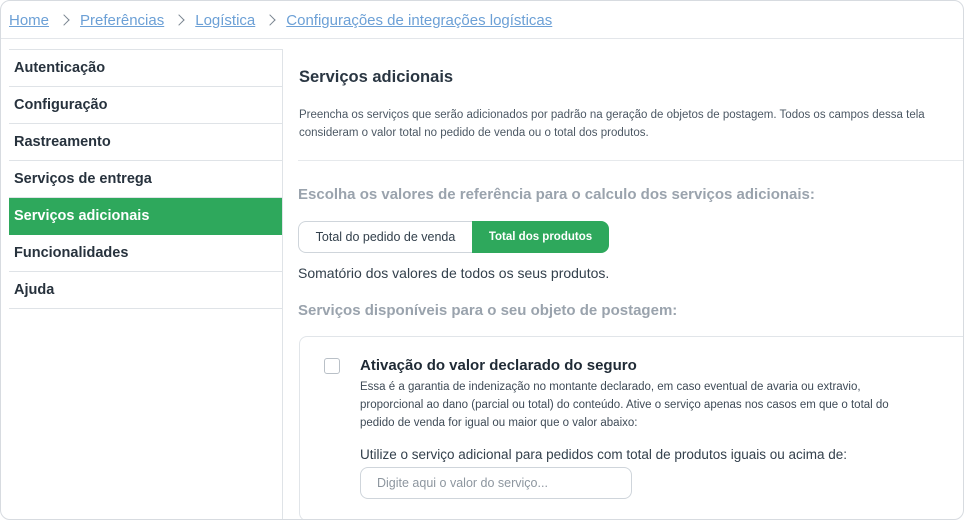 This screenshot has height=520, width=964. What do you see at coordinates (498, 365) in the screenshot?
I see `service-title: Ativação do valor declarado do seguro` at bounding box center [498, 365].